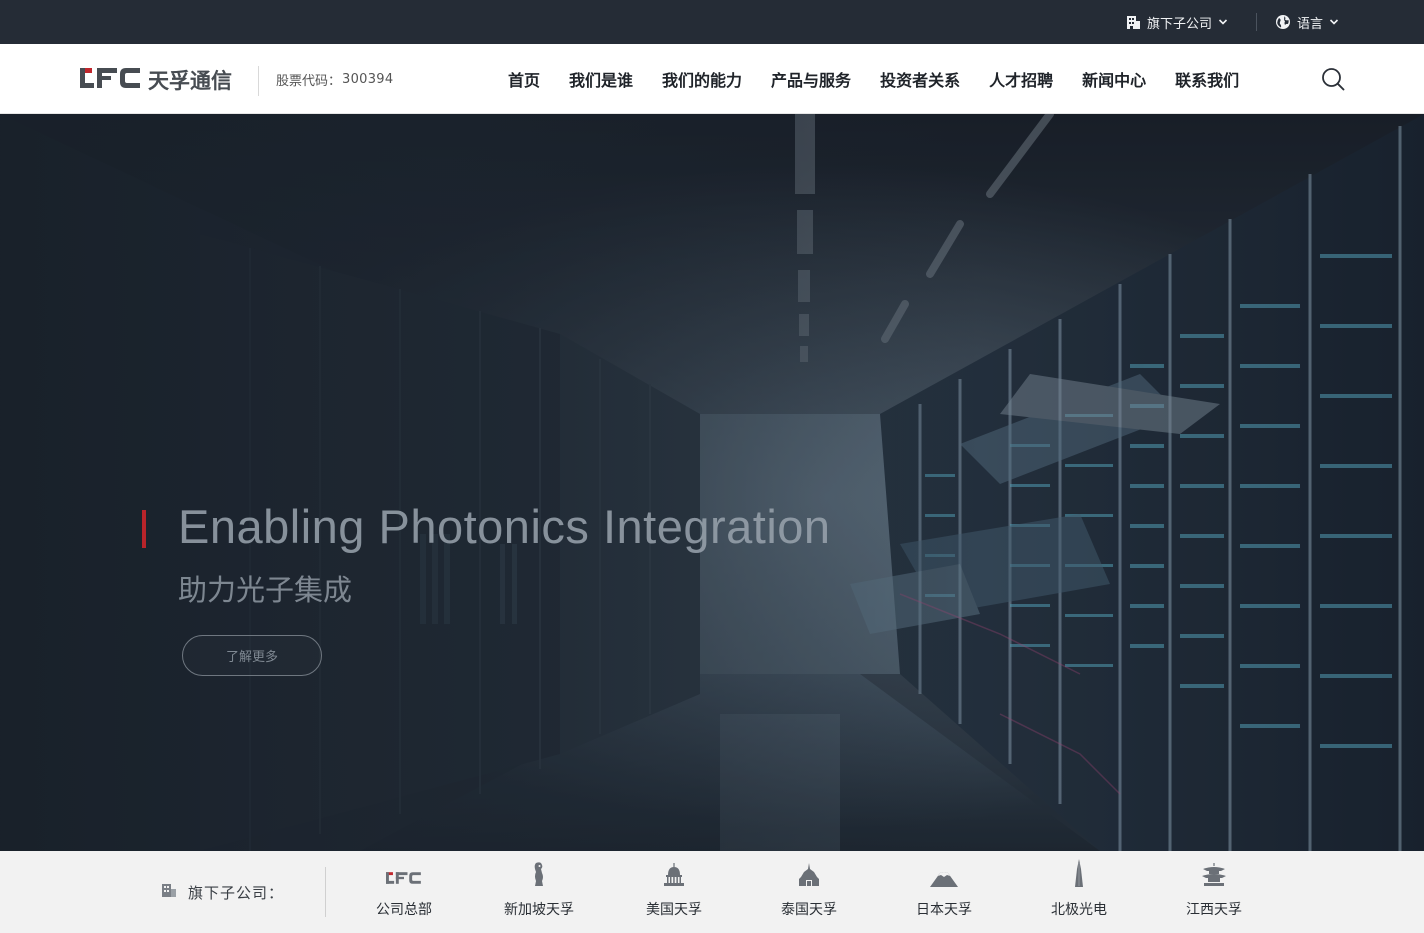 This screenshot has height=933, width=1424. Describe the element at coordinates (1310, 24) in the screenshot. I see `language-label: 语言` at that location.